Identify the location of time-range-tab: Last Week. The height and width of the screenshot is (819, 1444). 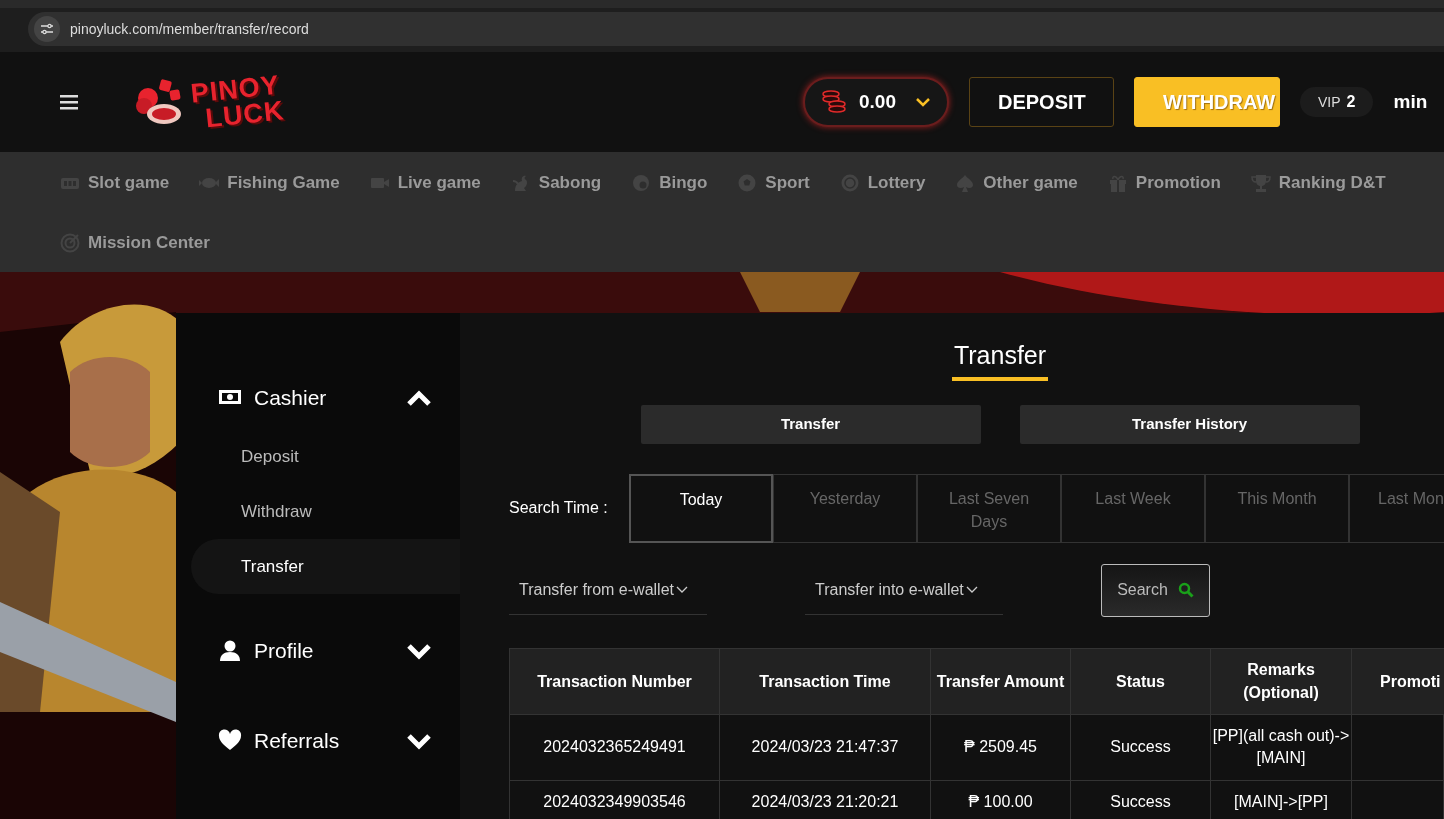
(1133, 508).